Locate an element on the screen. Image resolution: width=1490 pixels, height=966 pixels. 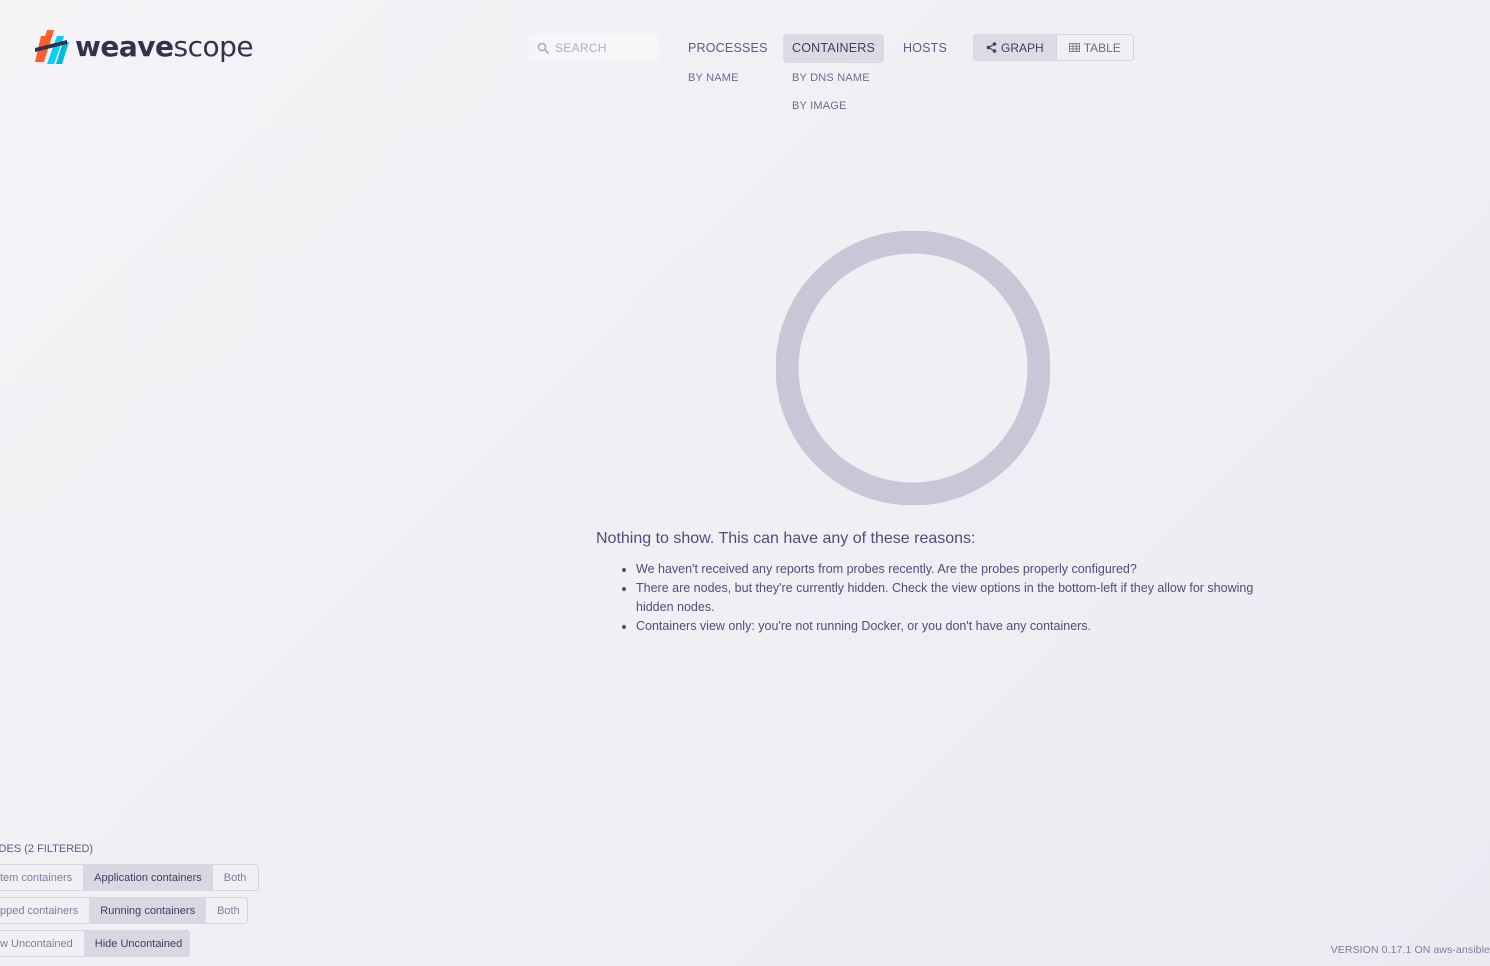
weavescope-logo: weavescope is located at coordinates (143, 47).